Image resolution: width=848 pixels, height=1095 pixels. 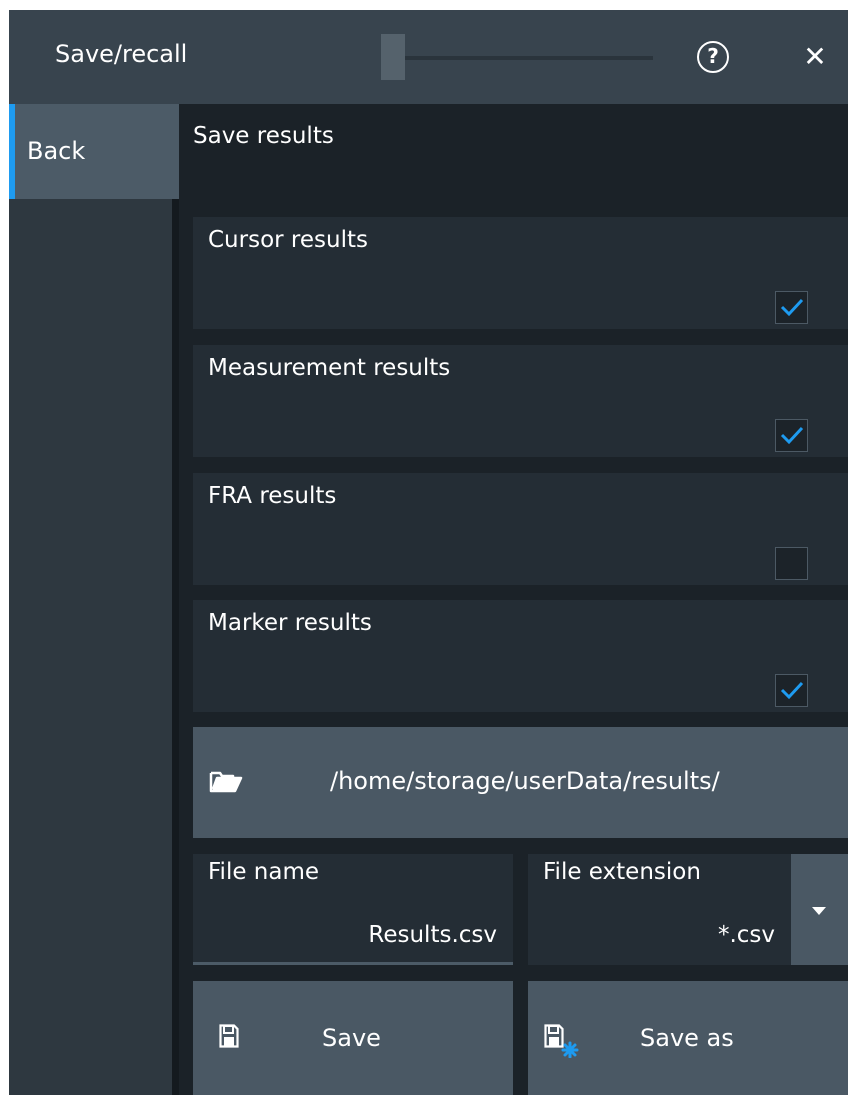 I want to click on file-name-value: Results.csv, so click(x=432, y=935).